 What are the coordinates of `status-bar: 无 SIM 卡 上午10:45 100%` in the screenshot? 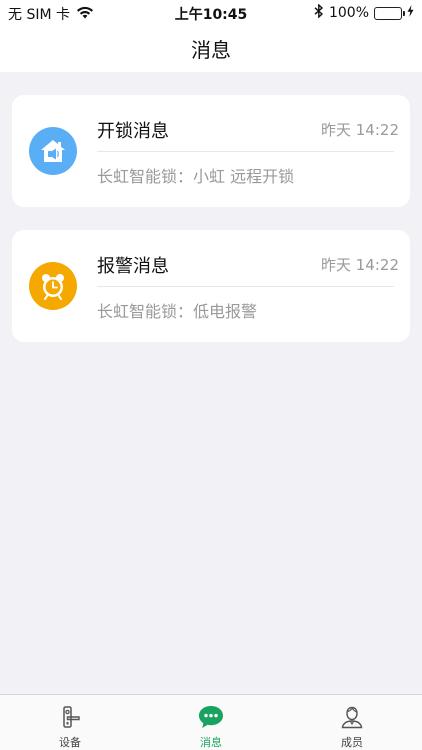 It's located at (211, 12).